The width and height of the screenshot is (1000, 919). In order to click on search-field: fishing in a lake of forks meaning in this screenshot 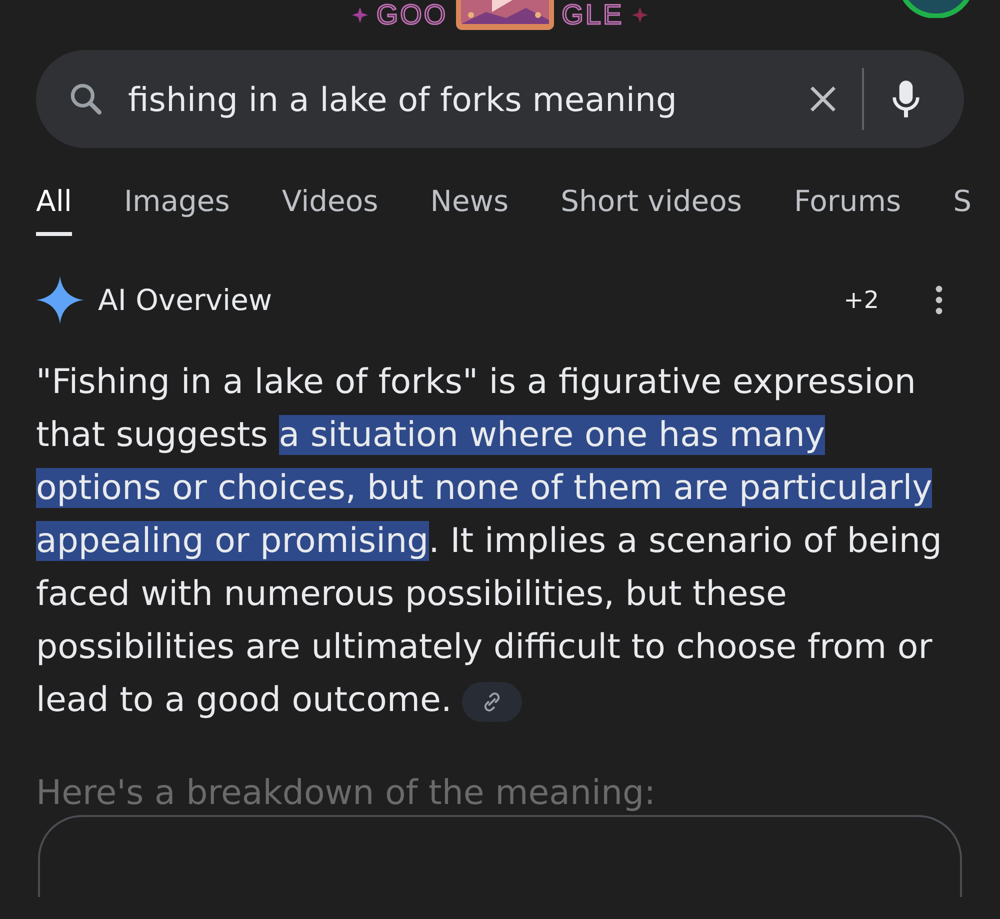, I will do `click(500, 99)`.